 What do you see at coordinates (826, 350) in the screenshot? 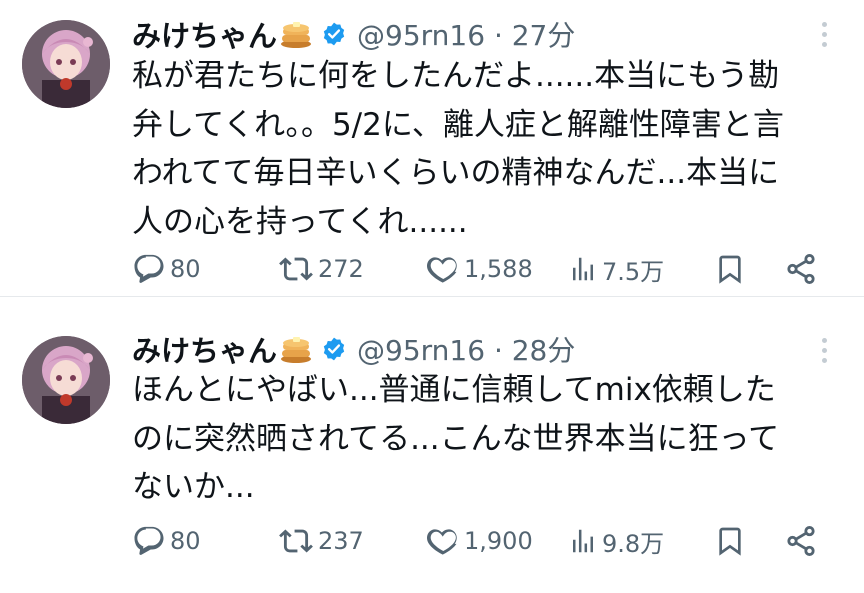
I see `more-options-icon` at bounding box center [826, 350].